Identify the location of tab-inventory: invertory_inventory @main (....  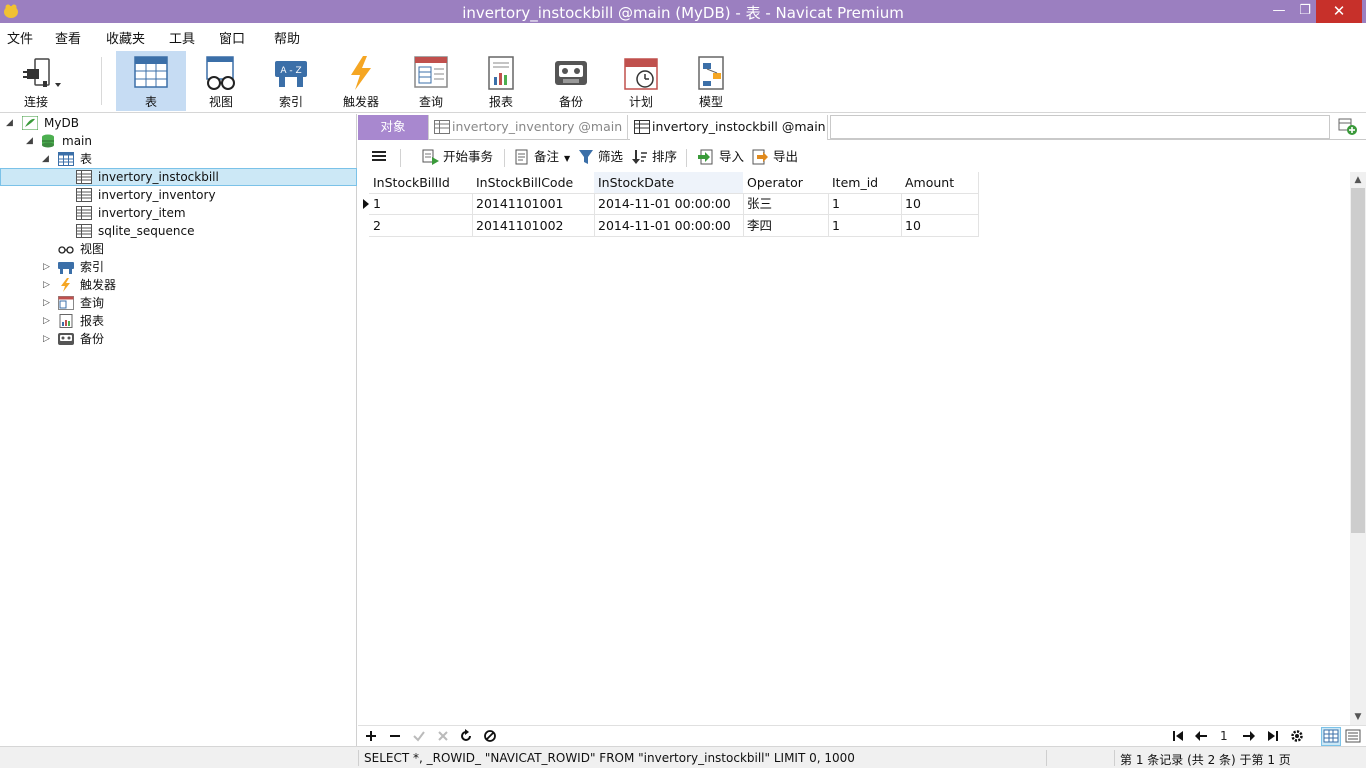
(529, 136).